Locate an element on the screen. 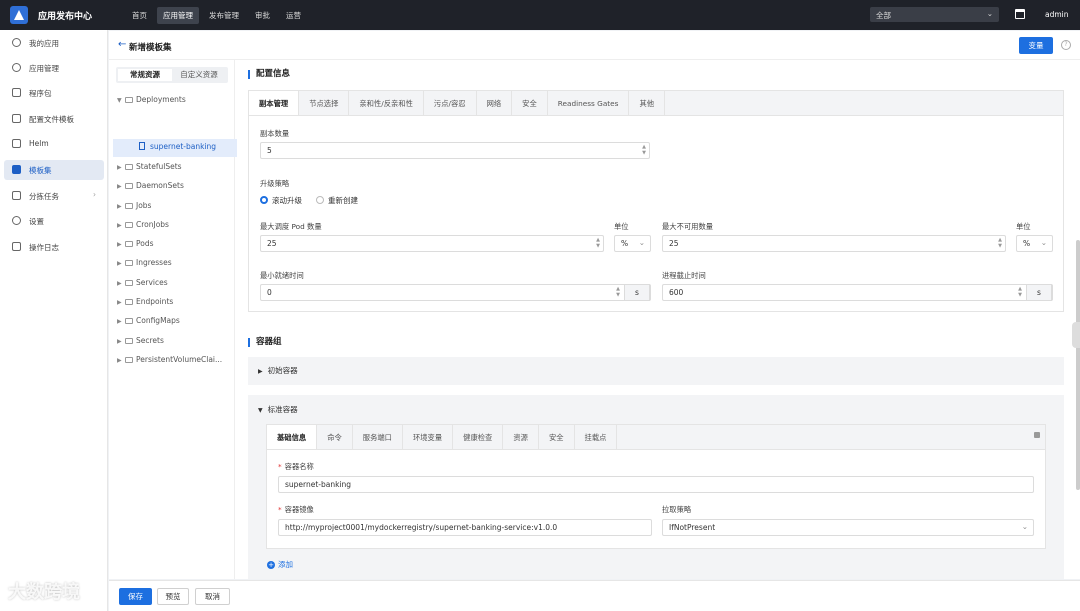  tree-node: ▶ Pods is located at coordinates (135, 243).